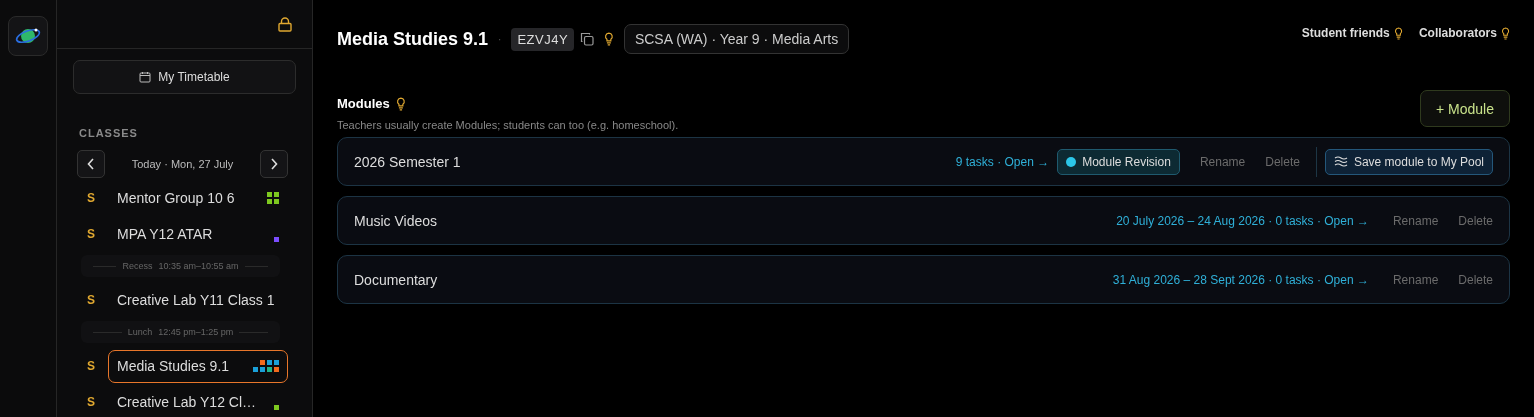  What do you see at coordinates (1002, 161) in the screenshot?
I see `module-meta-link: 9 tasks · Open →` at bounding box center [1002, 161].